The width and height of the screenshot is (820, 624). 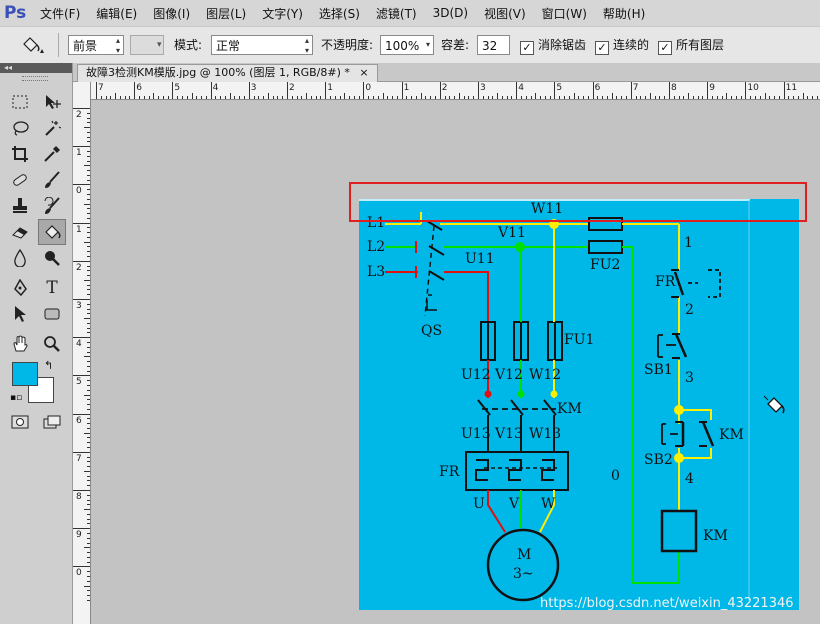 I want to click on chevron-down-icon: ▾, so click(x=159, y=45).